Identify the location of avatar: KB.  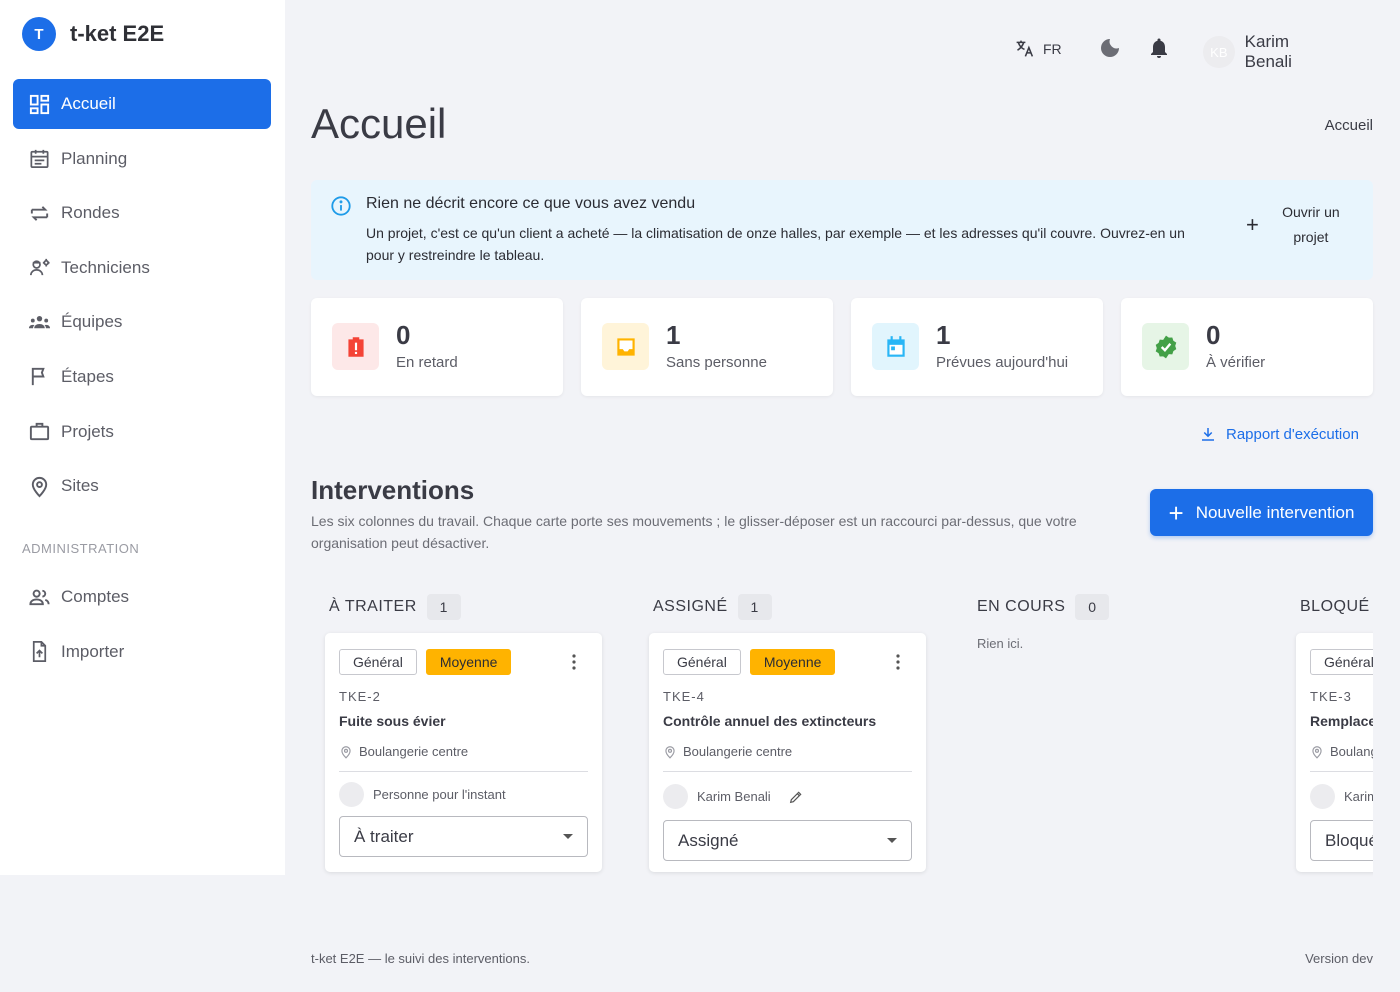
(1219, 52).